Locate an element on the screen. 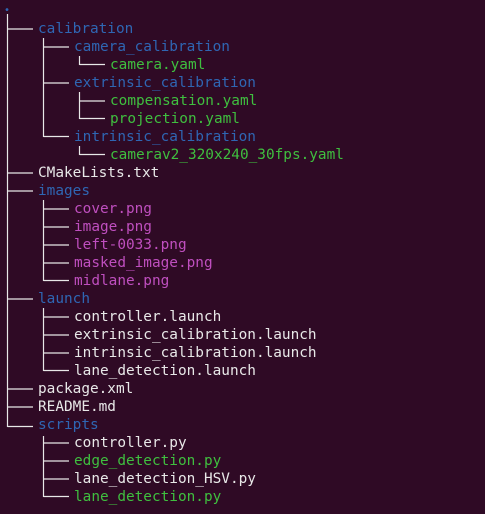 This screenshot has width=485, height=514. tree-file-lane-detection-launch: lane_detection.launch is located at coordinates (165, 371).